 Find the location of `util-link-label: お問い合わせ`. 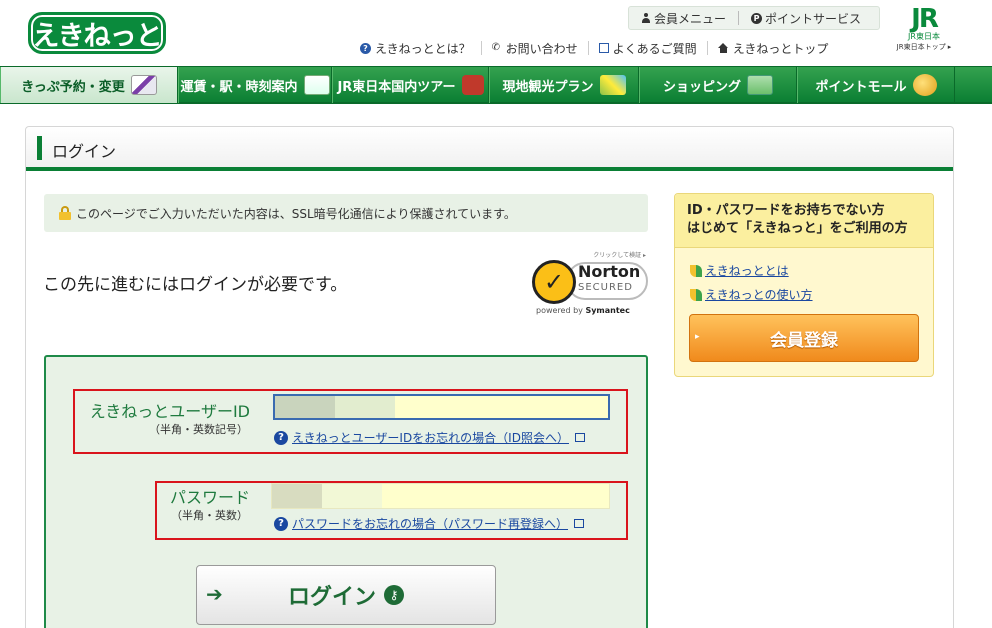

util-link-label: お問い合わせ is located at coordinates (541, 48).